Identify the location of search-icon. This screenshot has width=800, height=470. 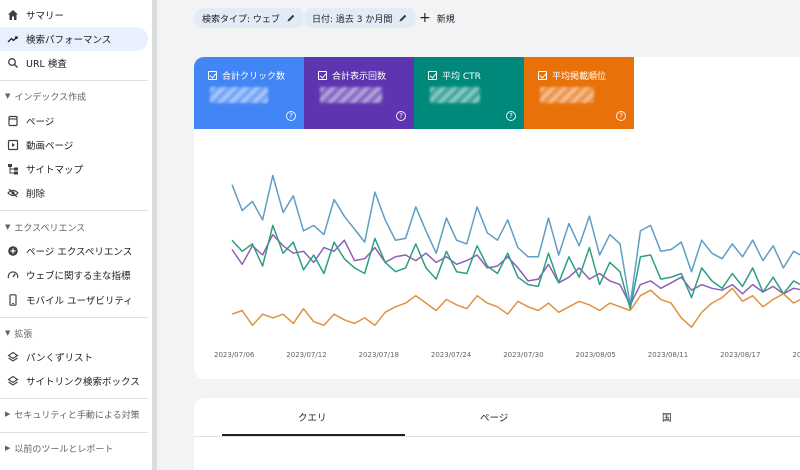
(13, 63).